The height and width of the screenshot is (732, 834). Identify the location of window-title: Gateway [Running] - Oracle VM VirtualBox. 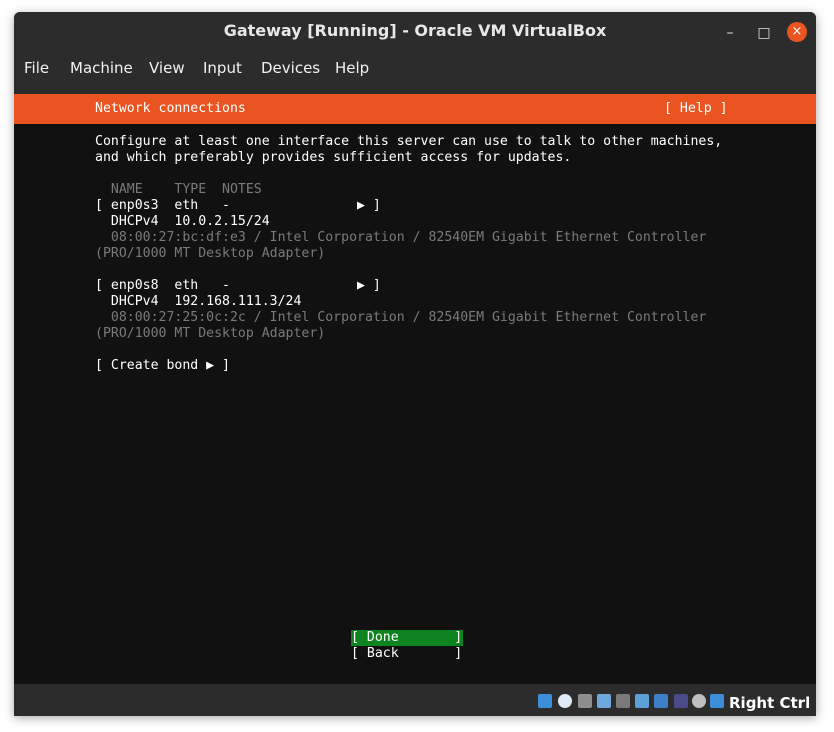
(415, 30).